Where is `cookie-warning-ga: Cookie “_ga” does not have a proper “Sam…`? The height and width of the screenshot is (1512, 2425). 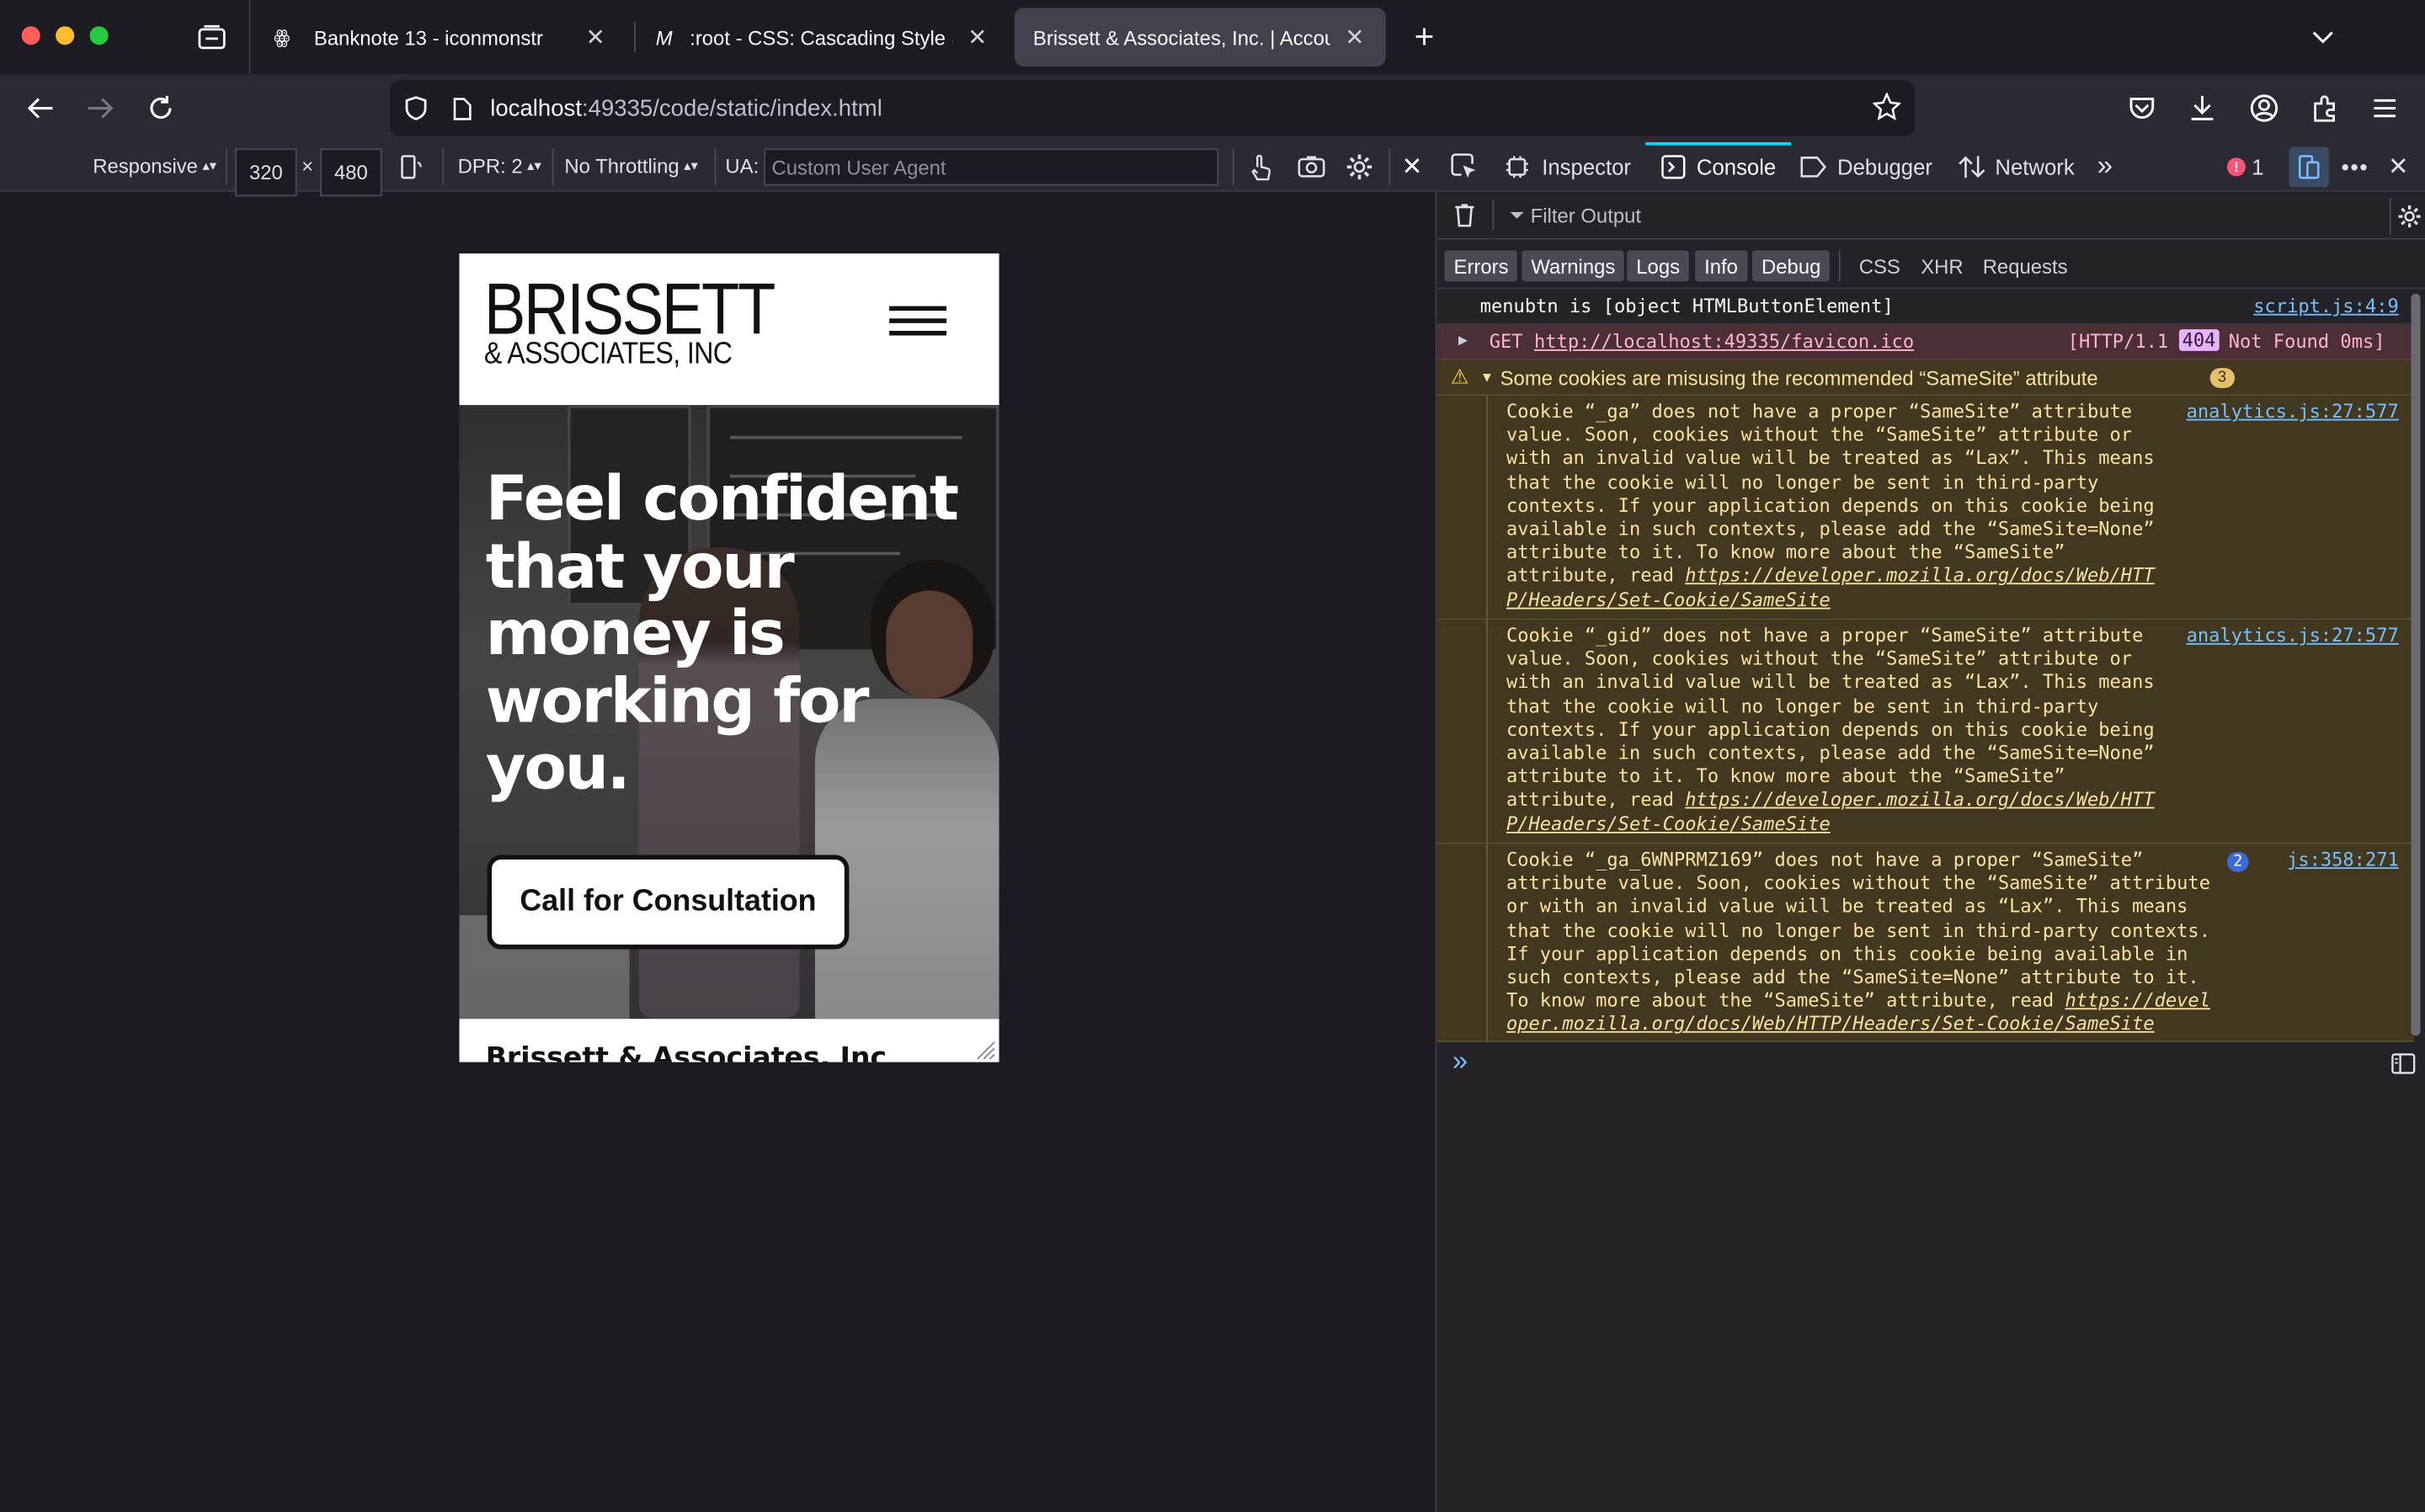 cookie-warning-ga: Cookie “_ga” does not have a proper “Sam… is located at coordinates (1925, 508).